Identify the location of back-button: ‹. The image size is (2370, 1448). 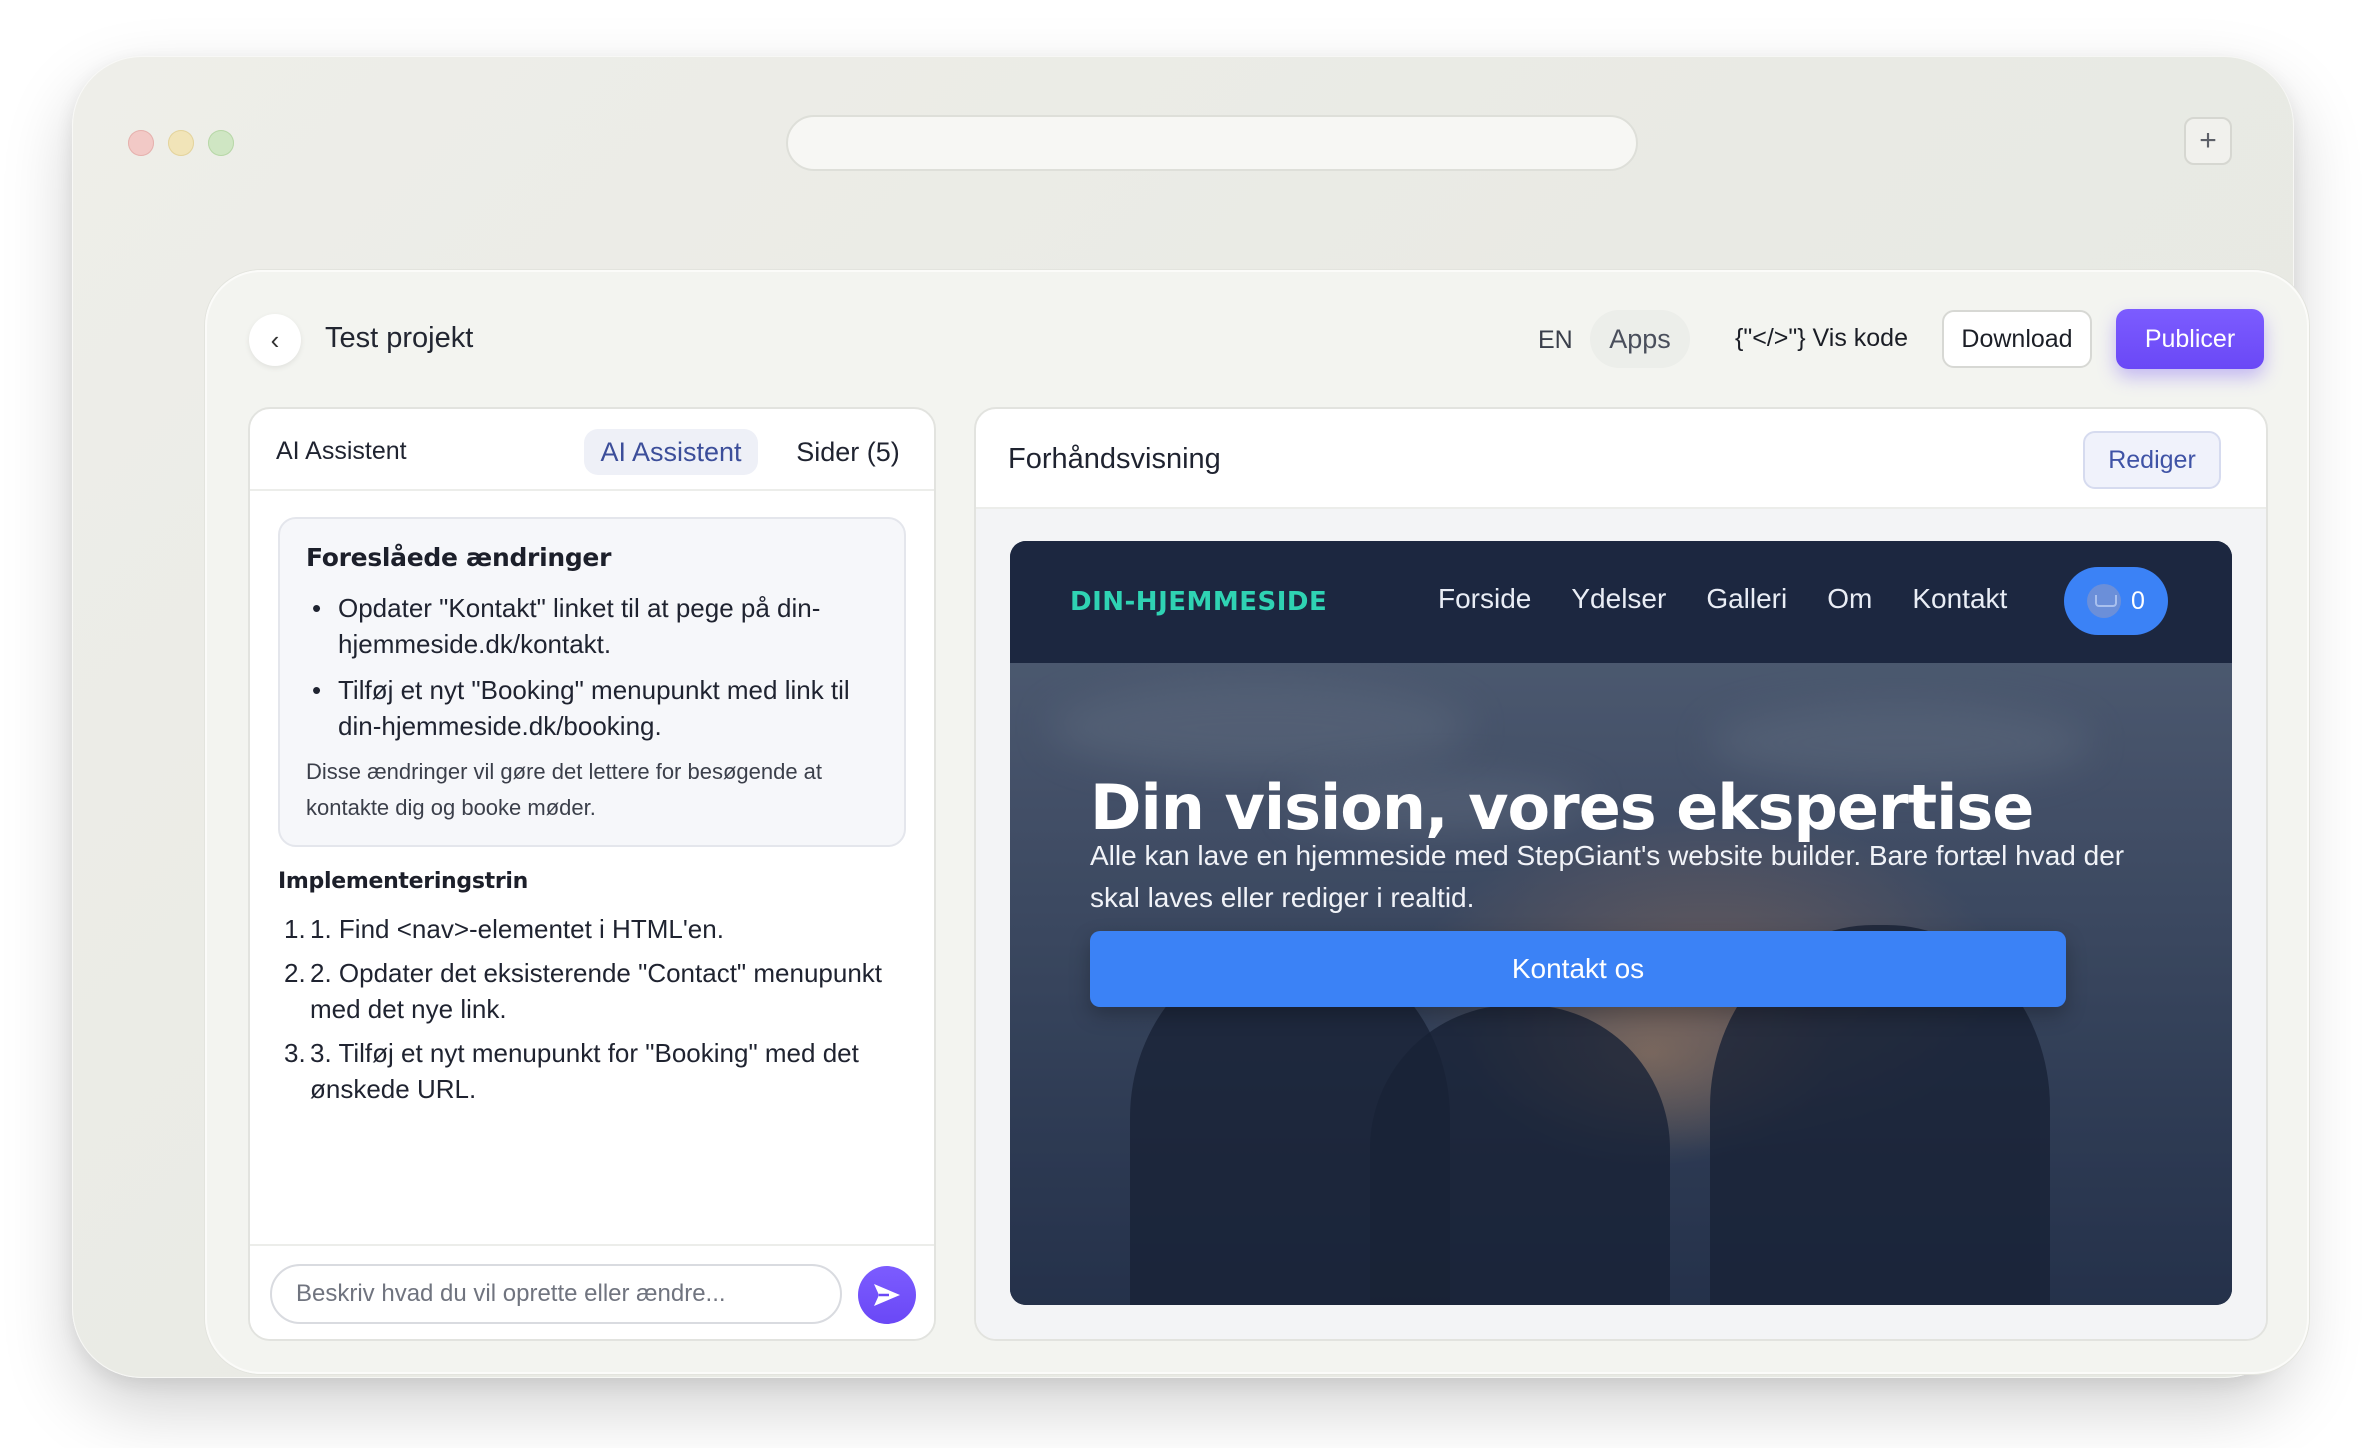
(275, 340).